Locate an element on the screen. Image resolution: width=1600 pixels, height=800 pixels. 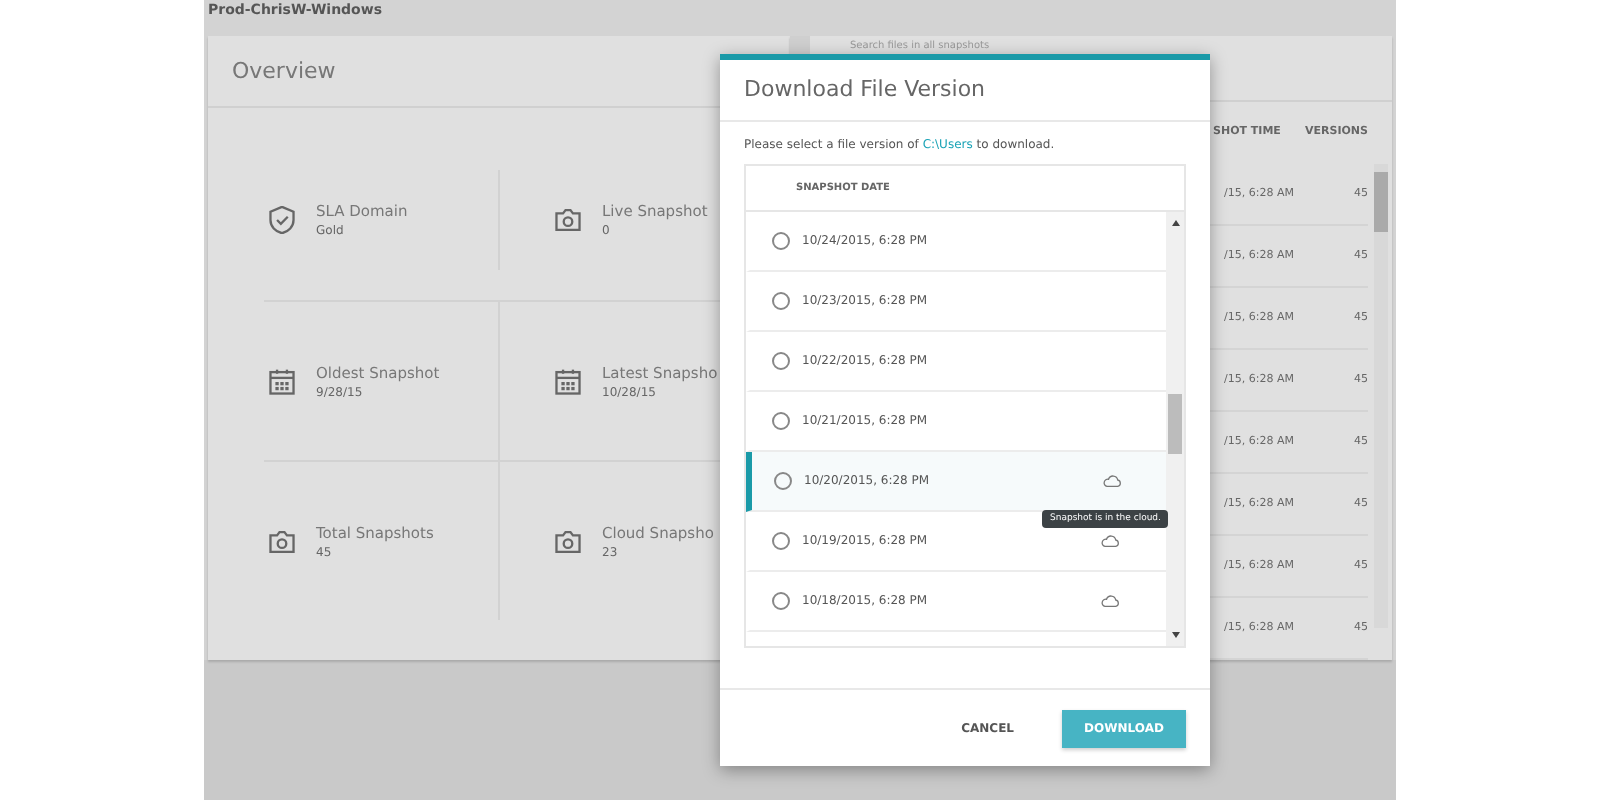
shield-check-icon is located at coordinates (282, 220).